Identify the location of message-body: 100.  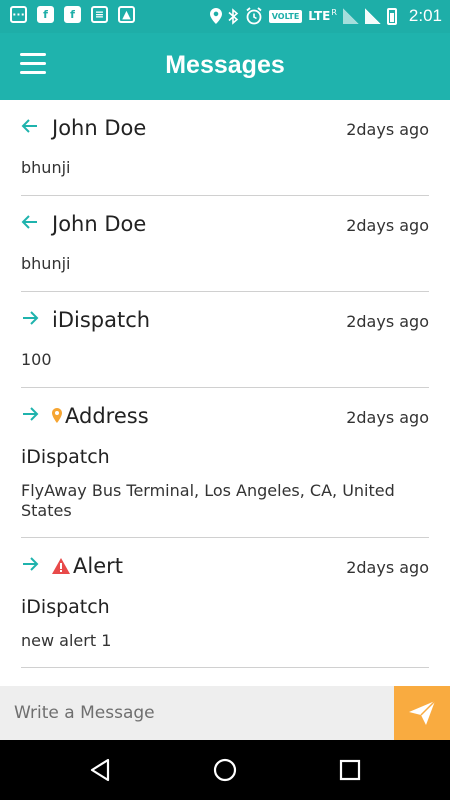
(36, 359).